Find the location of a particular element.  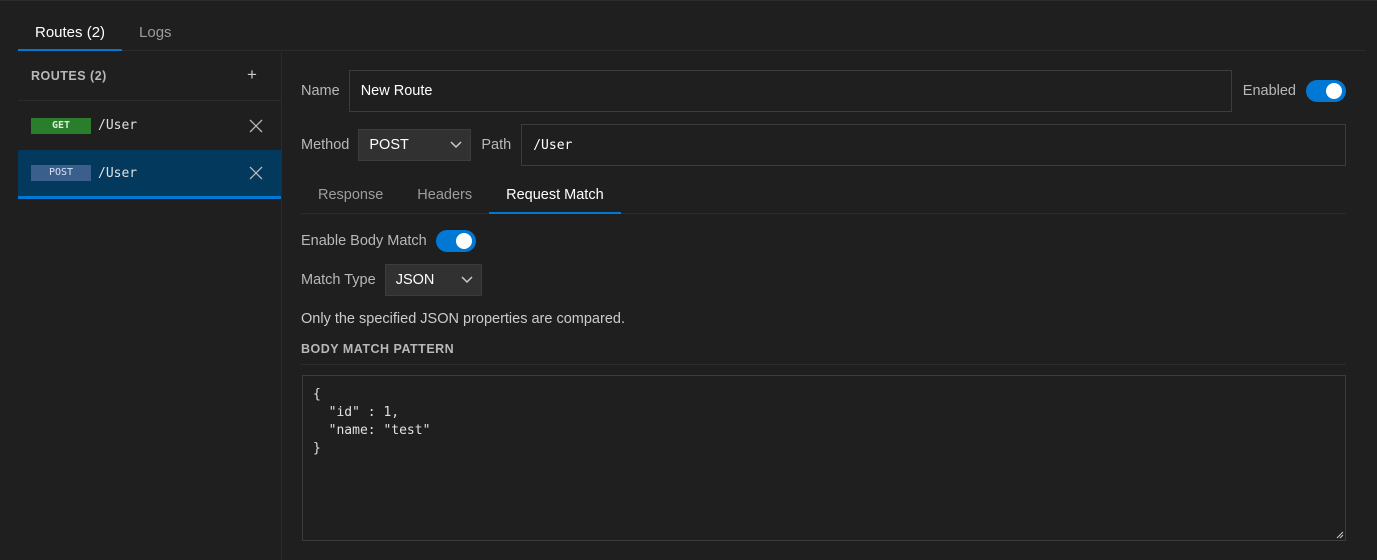

tab-routes: Routes (2) is located at coordinates (70, 33).